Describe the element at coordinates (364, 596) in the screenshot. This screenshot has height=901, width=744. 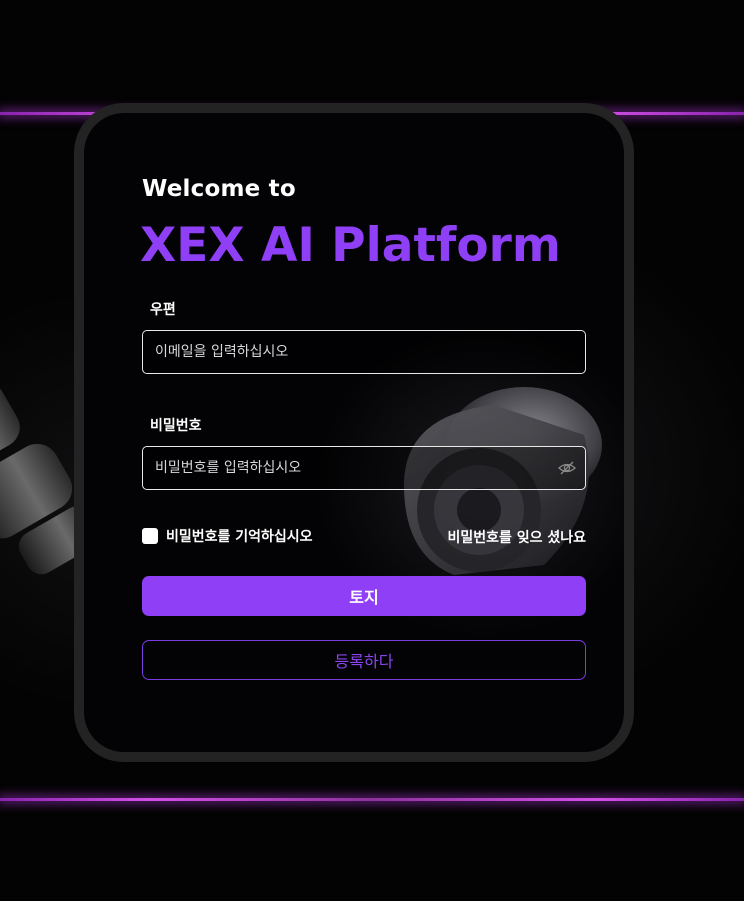
I see `login-button: 토지` at that location.